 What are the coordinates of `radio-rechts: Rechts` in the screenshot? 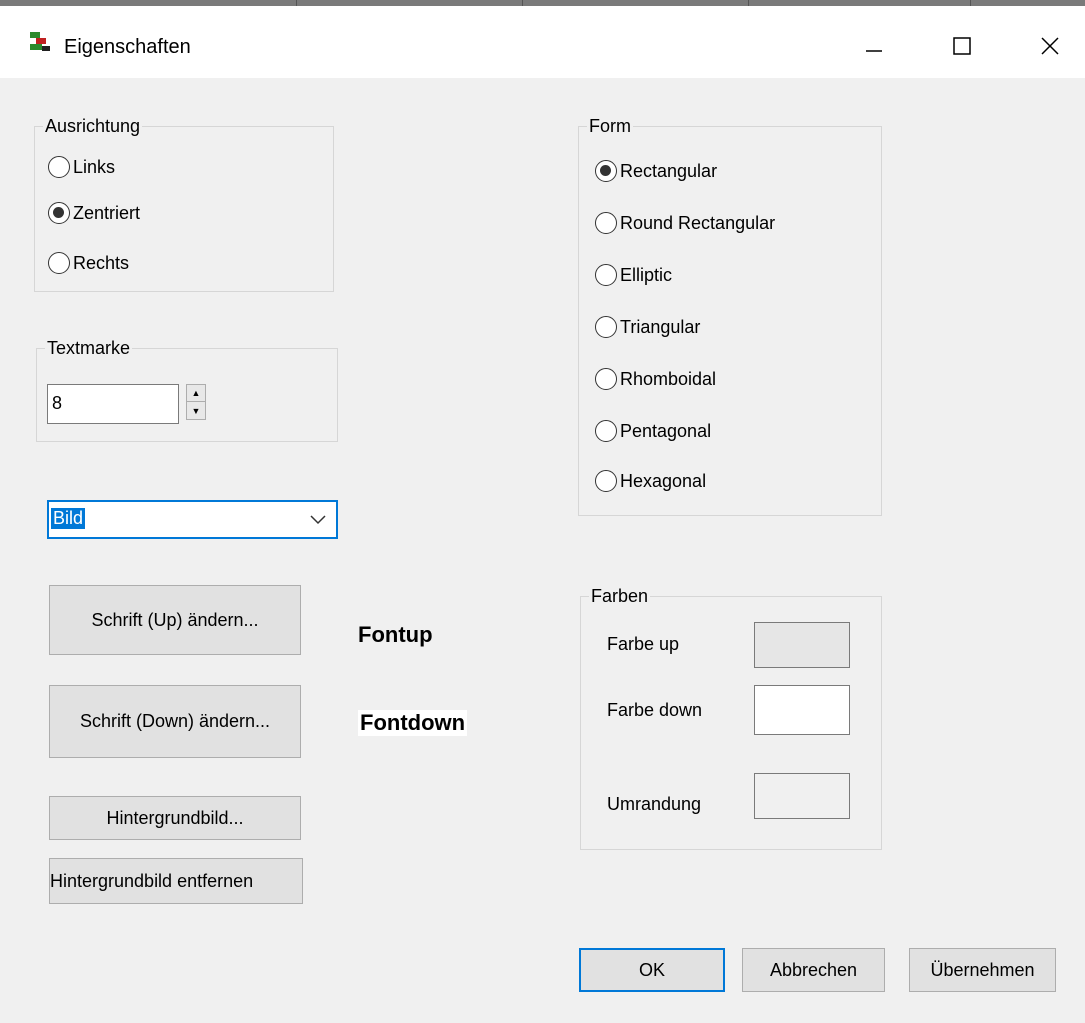 It's located at (88, 263).